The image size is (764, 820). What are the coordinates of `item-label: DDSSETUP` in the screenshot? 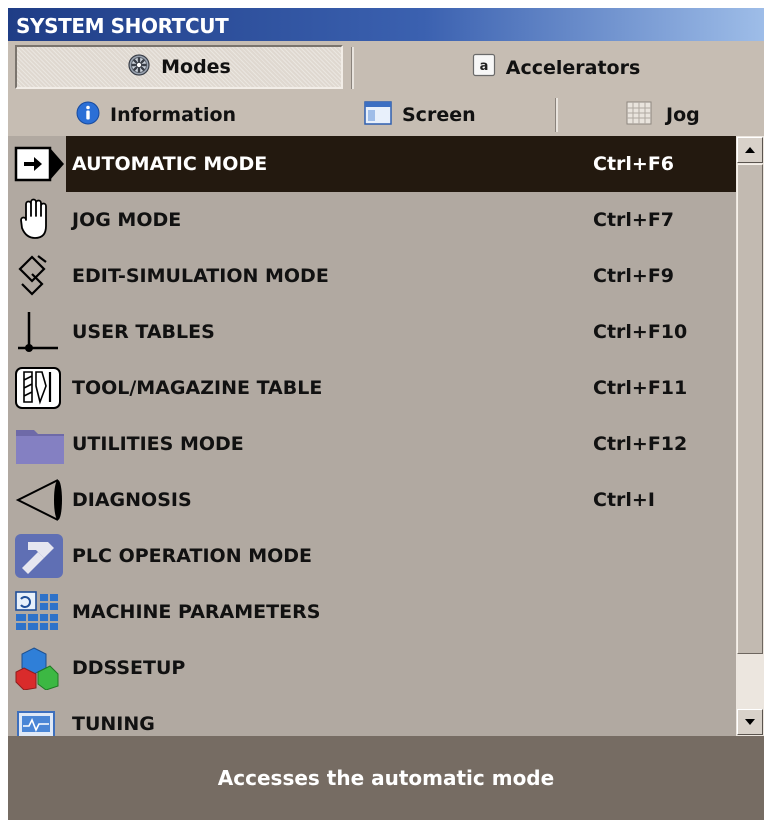 It's located at (129, 668).